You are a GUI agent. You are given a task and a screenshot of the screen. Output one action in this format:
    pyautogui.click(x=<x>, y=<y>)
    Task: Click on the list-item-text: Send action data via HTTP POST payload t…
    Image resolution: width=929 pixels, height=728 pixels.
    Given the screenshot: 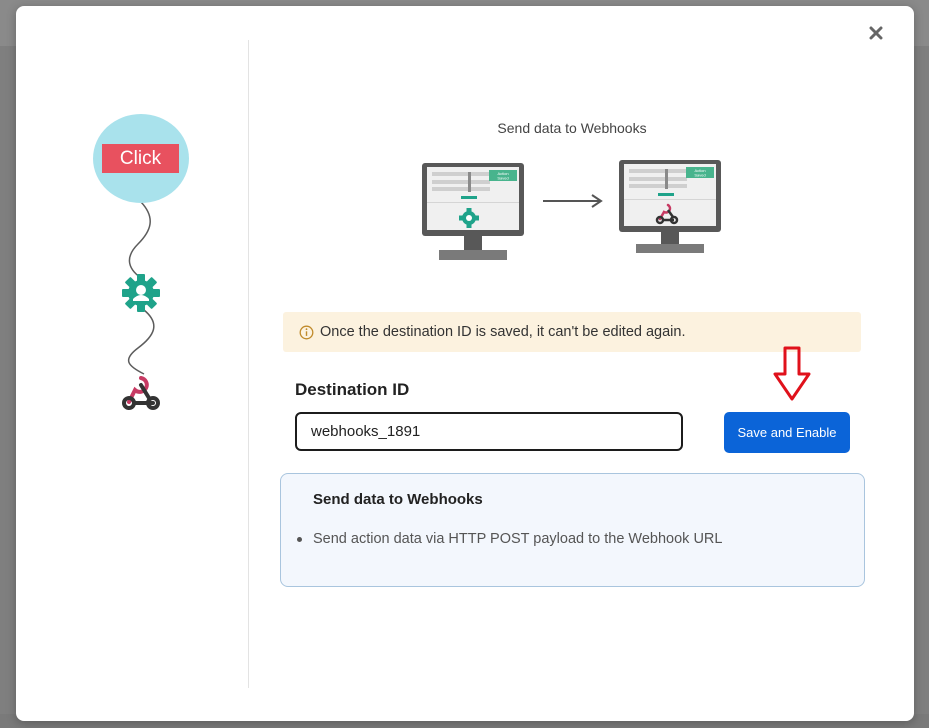 What is the action you would take?
    pyautogui.click(x=518, y=539)
    